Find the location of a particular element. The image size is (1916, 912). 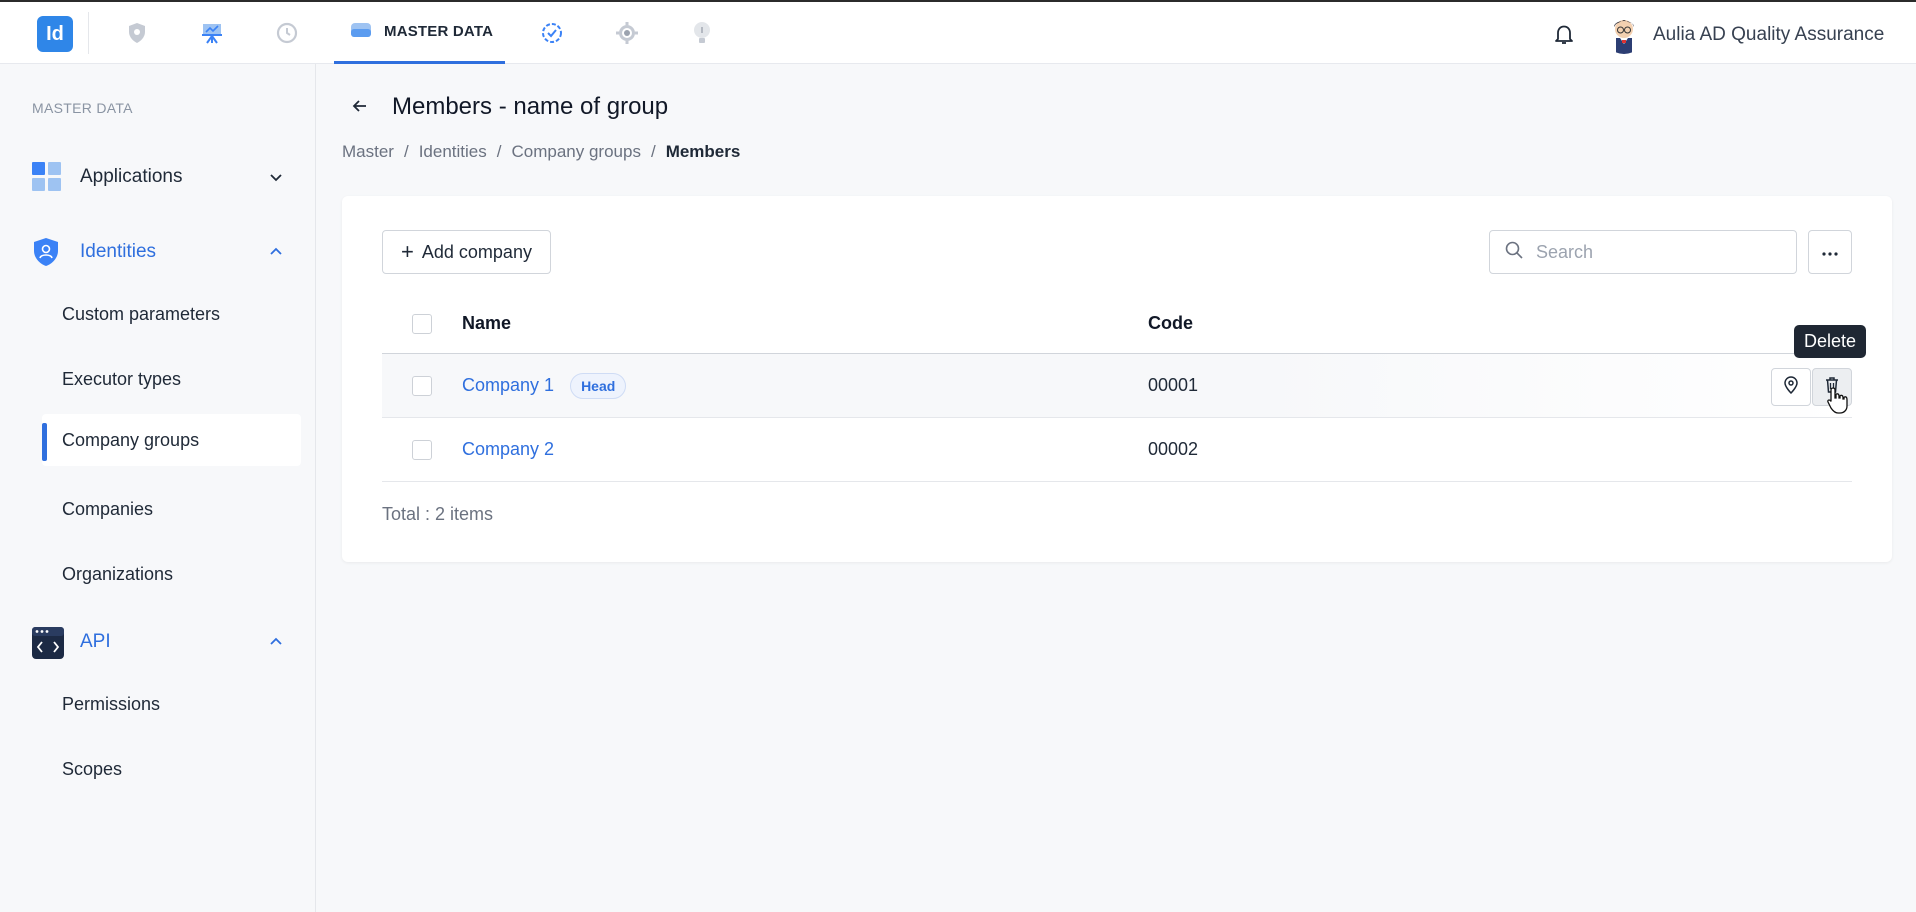

tab-master-data: MASTER DATA is located at coordinates (419, 33).